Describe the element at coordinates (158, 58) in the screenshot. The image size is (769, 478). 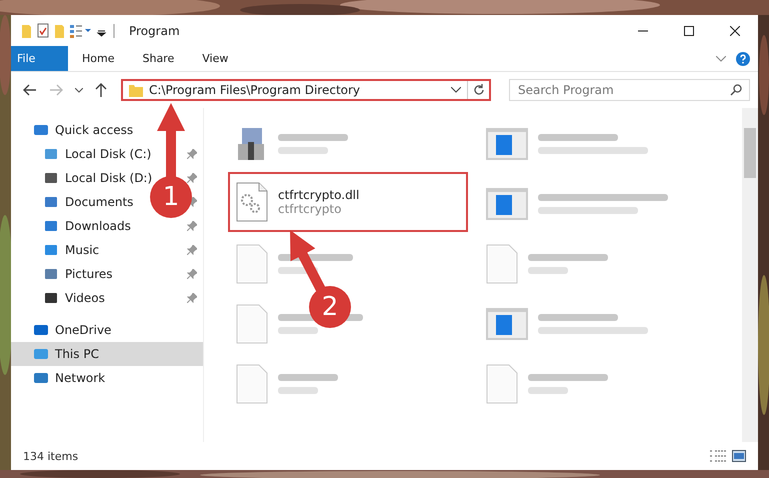
I see `ribbon-tab: Share` at that location.